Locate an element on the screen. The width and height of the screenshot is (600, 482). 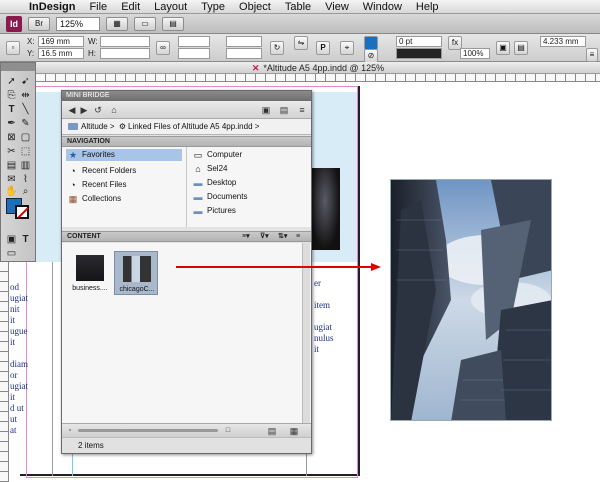
home-icon: ⌂ is located at coordinates (114, 110).